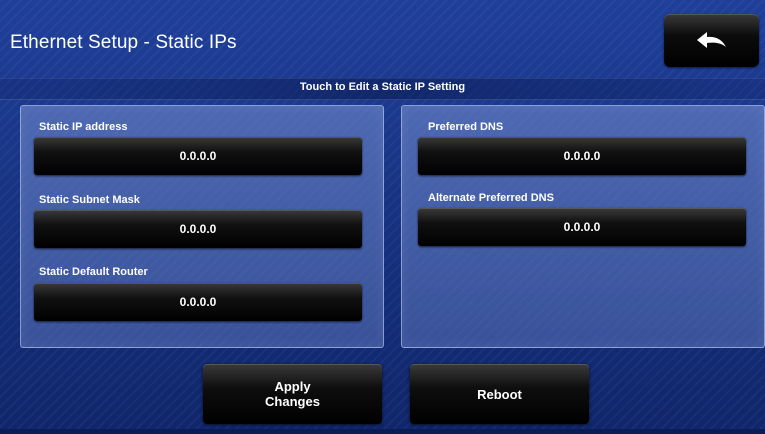  I want to click on instruction-text: Touch to Edit a Static IP Setting, so click(382, 87).